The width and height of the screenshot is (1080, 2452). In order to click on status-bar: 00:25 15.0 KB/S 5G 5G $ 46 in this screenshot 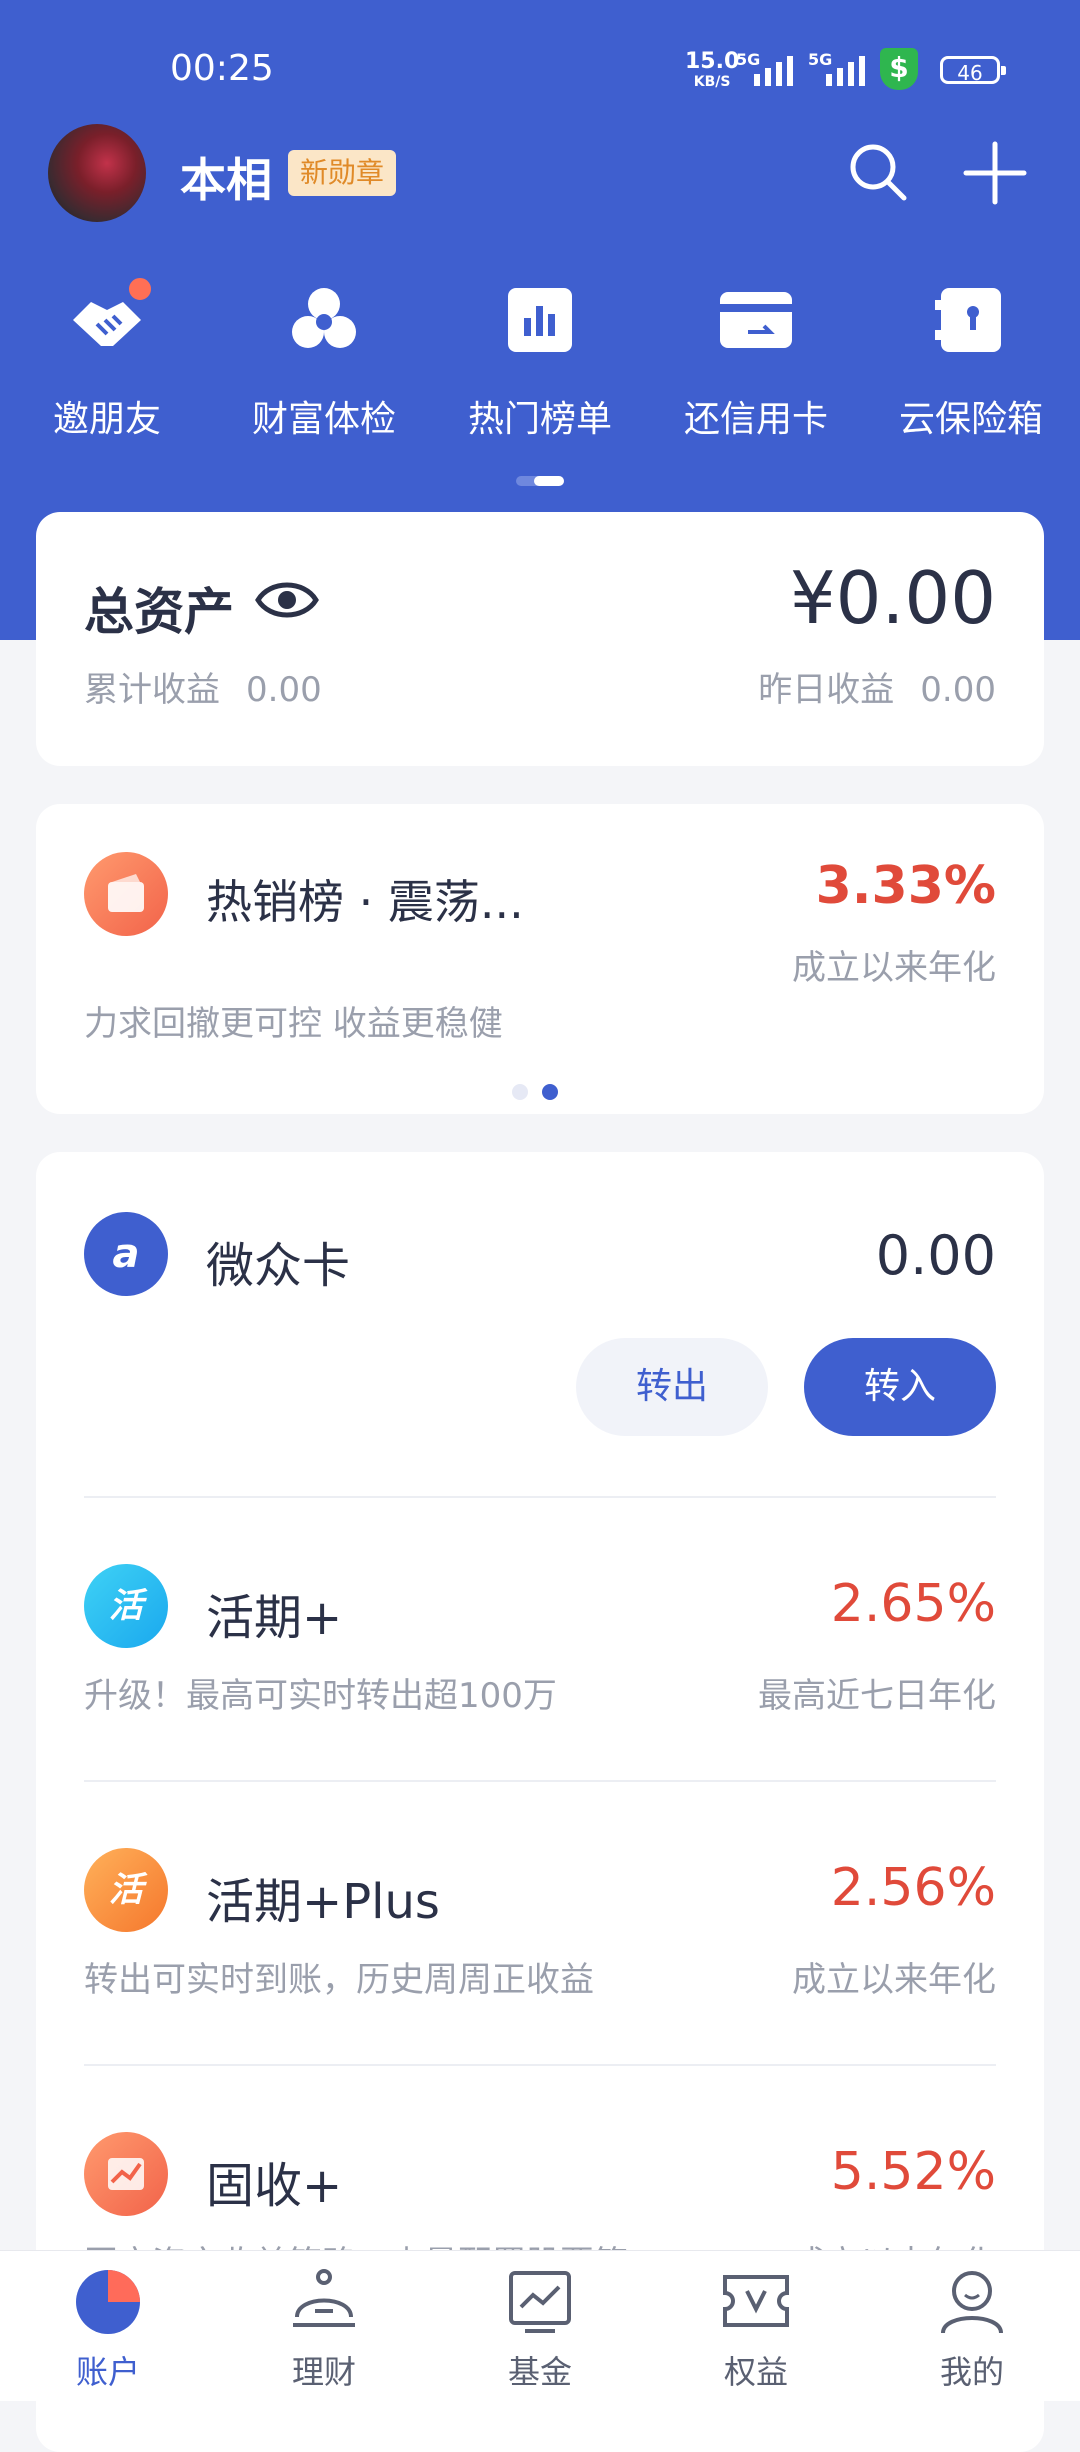, I will do `click(540, 70)`.